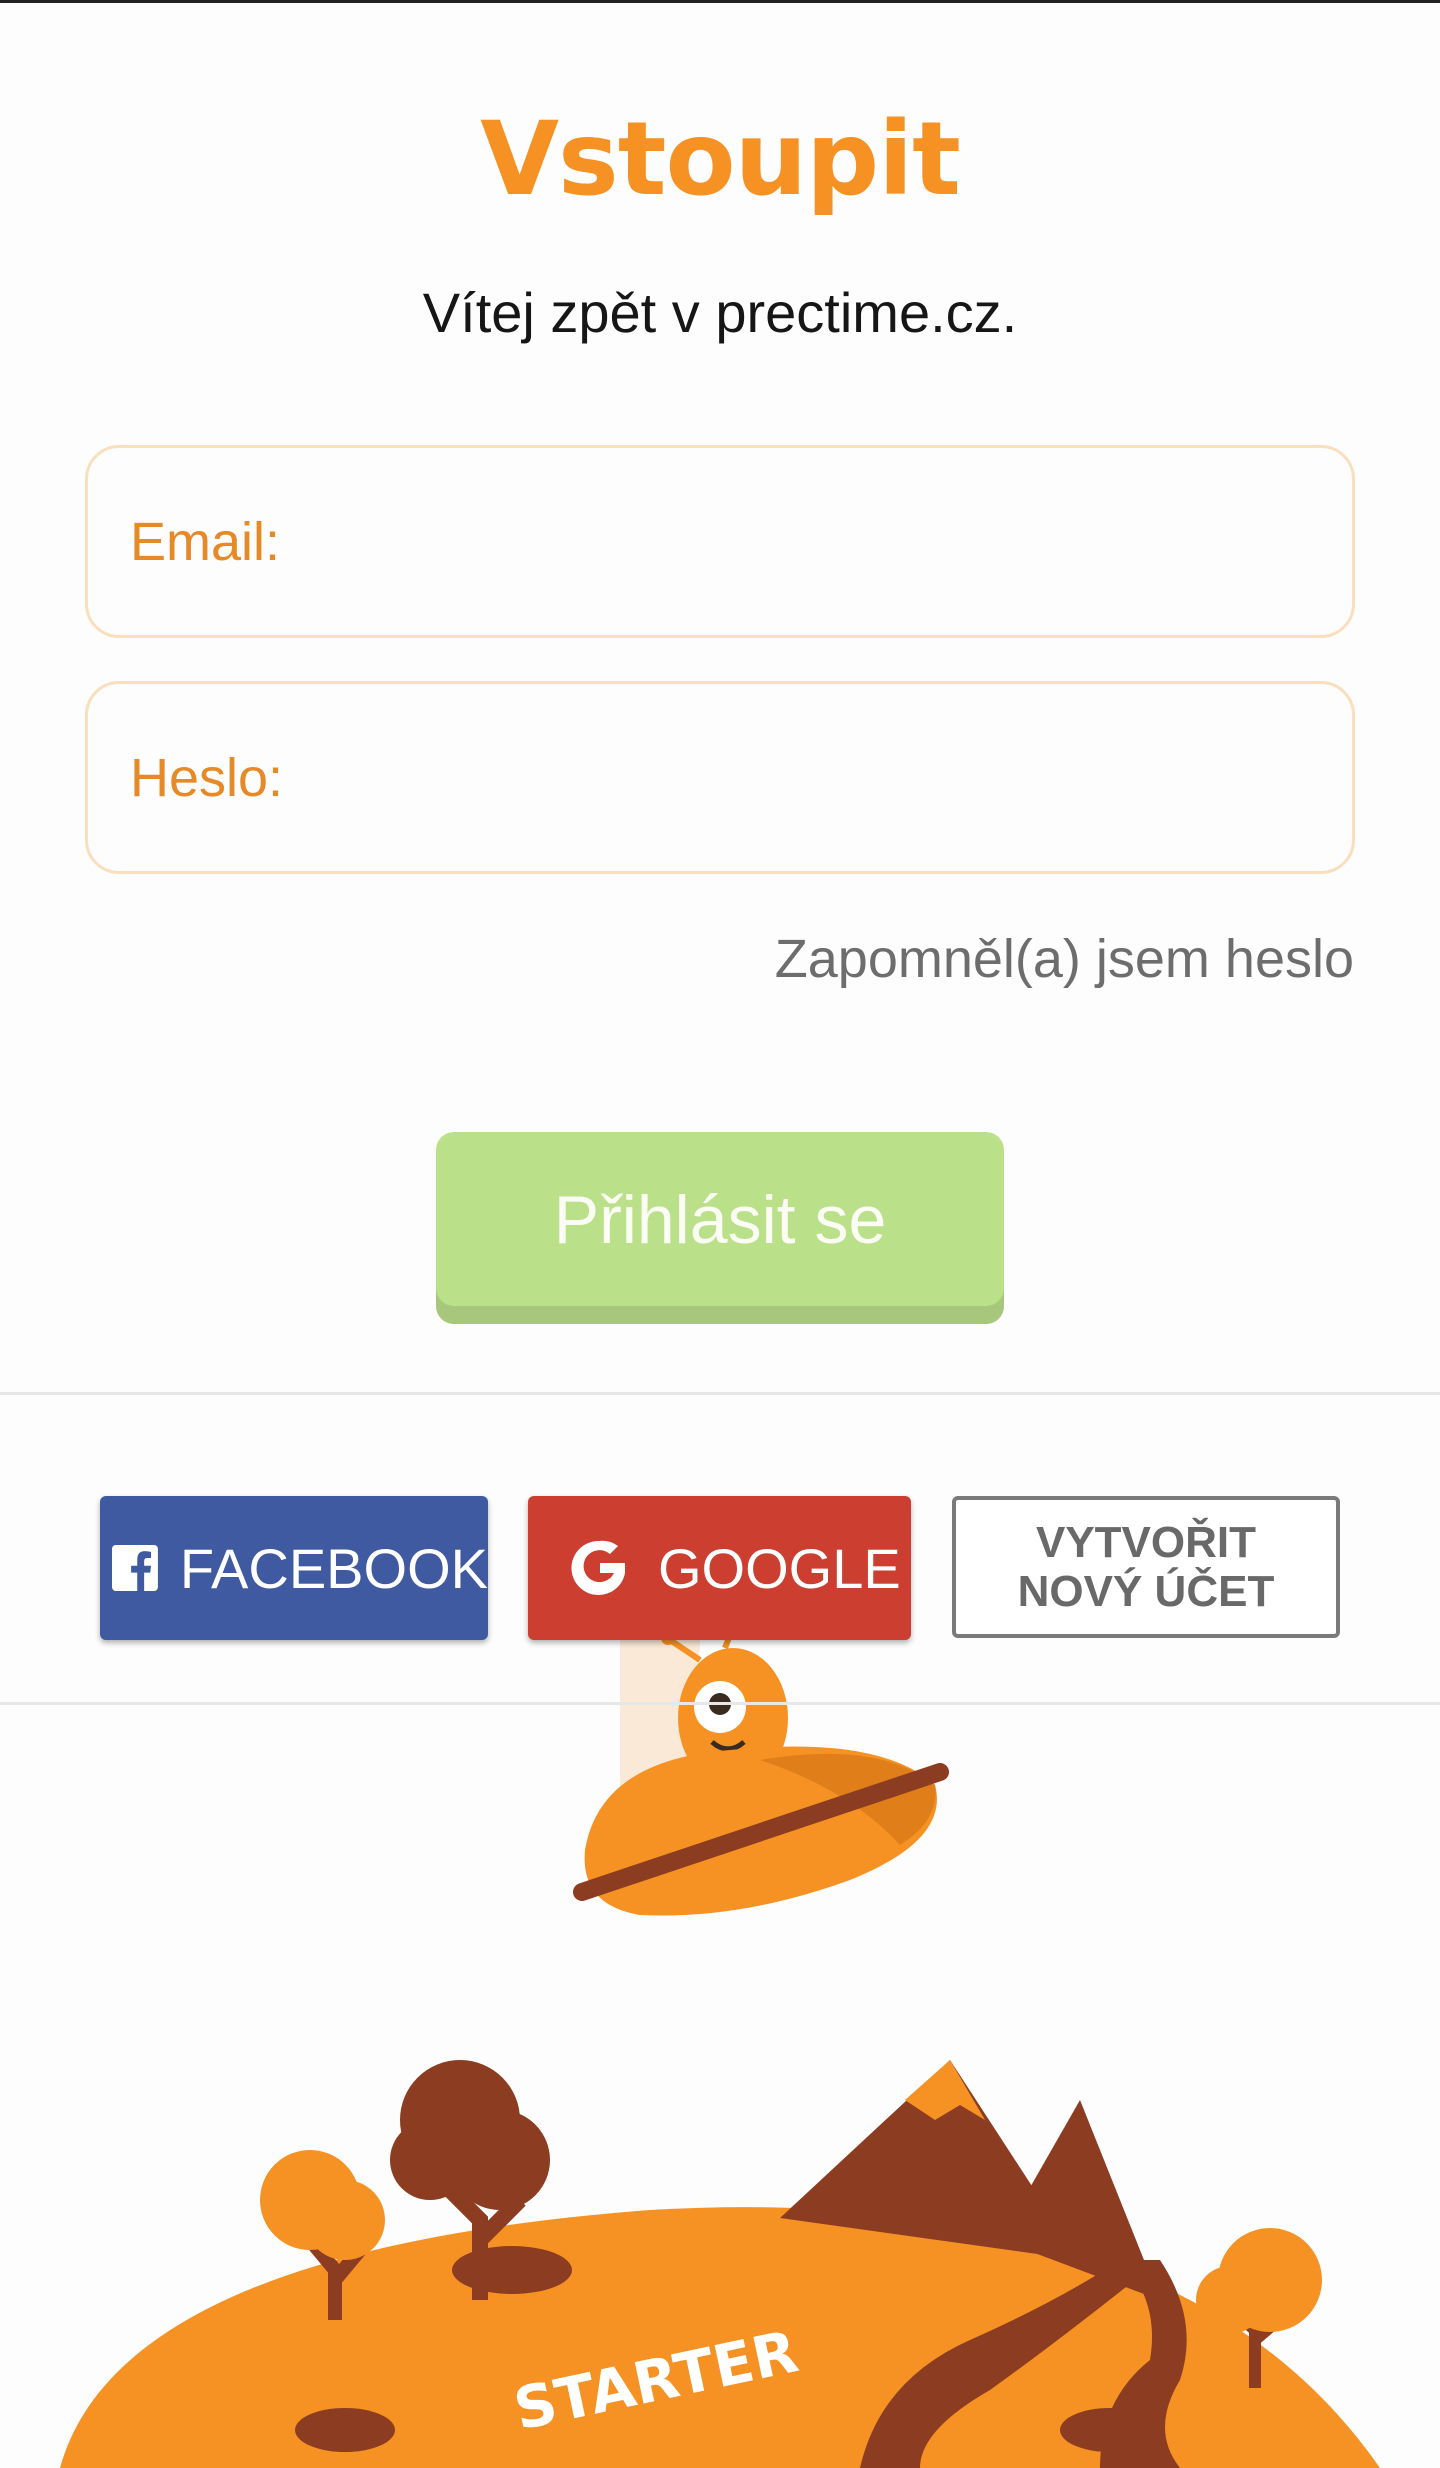 The image size is (1440, 2468). I want to click on facebook-icon, so click(135, 1568).